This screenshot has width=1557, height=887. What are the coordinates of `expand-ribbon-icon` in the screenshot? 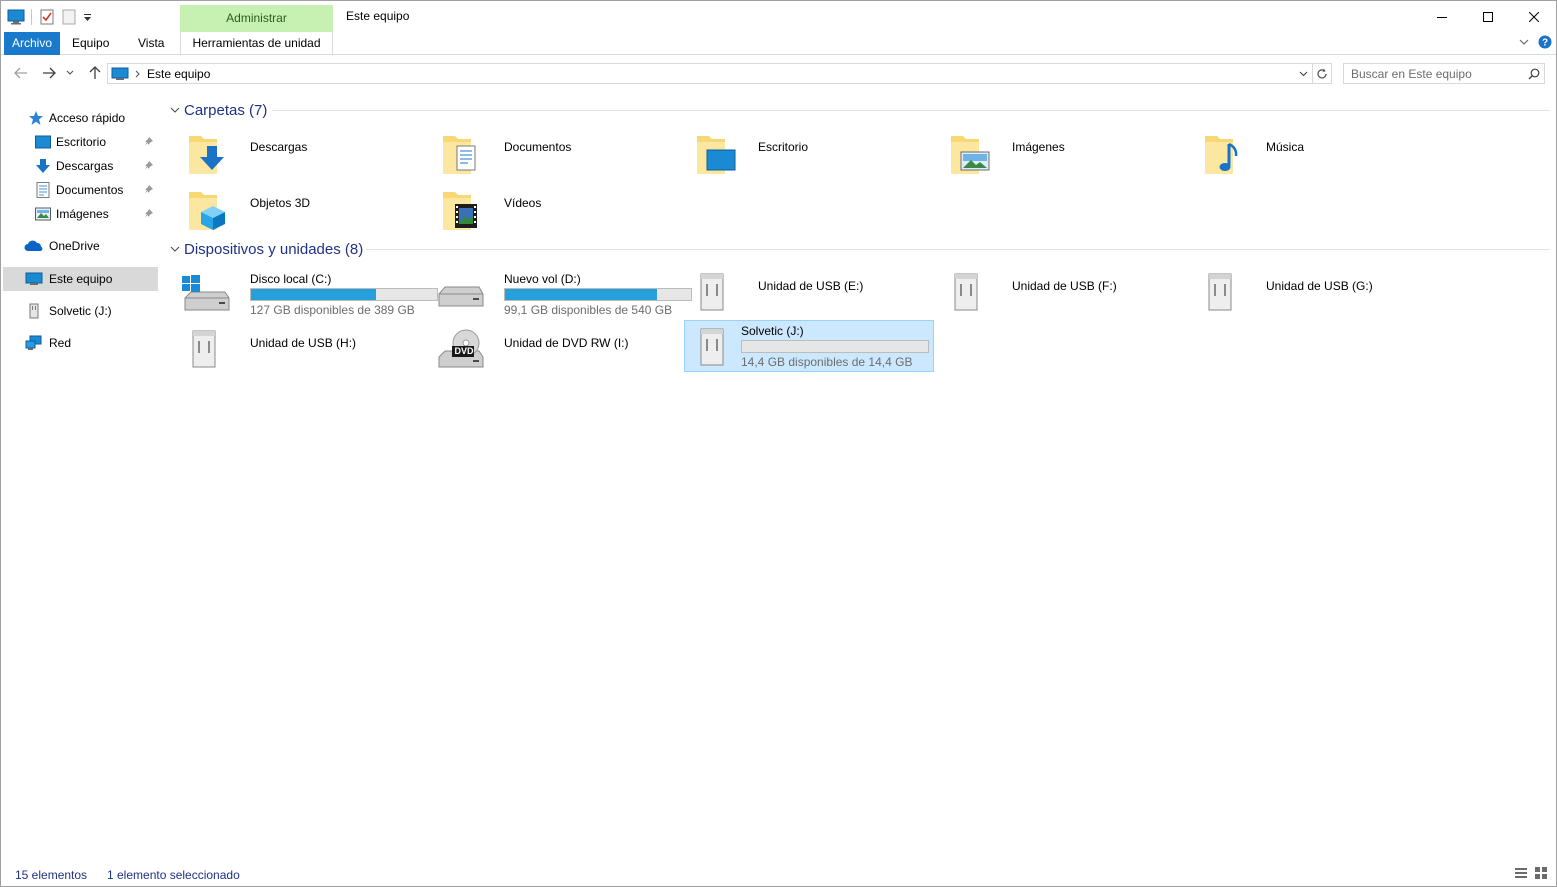 It's located at (1524, 43).